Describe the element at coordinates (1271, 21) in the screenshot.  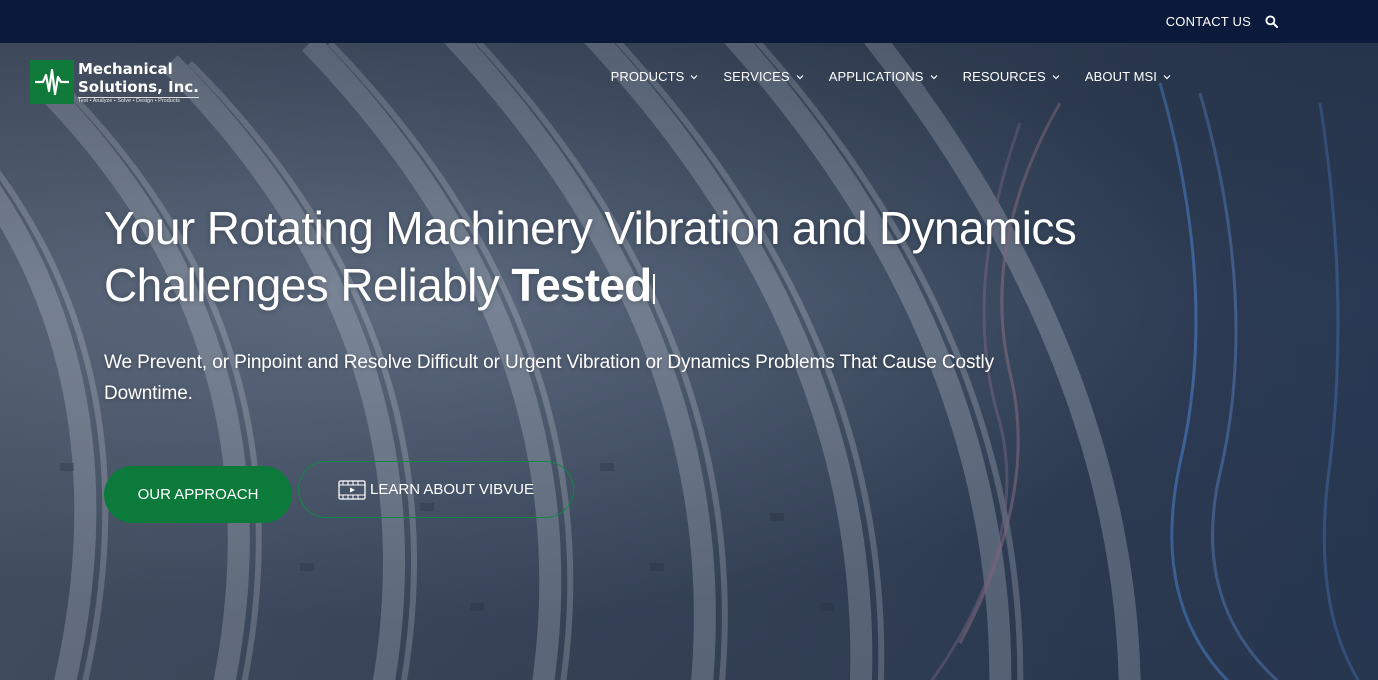
I see `search-icon` at that location.